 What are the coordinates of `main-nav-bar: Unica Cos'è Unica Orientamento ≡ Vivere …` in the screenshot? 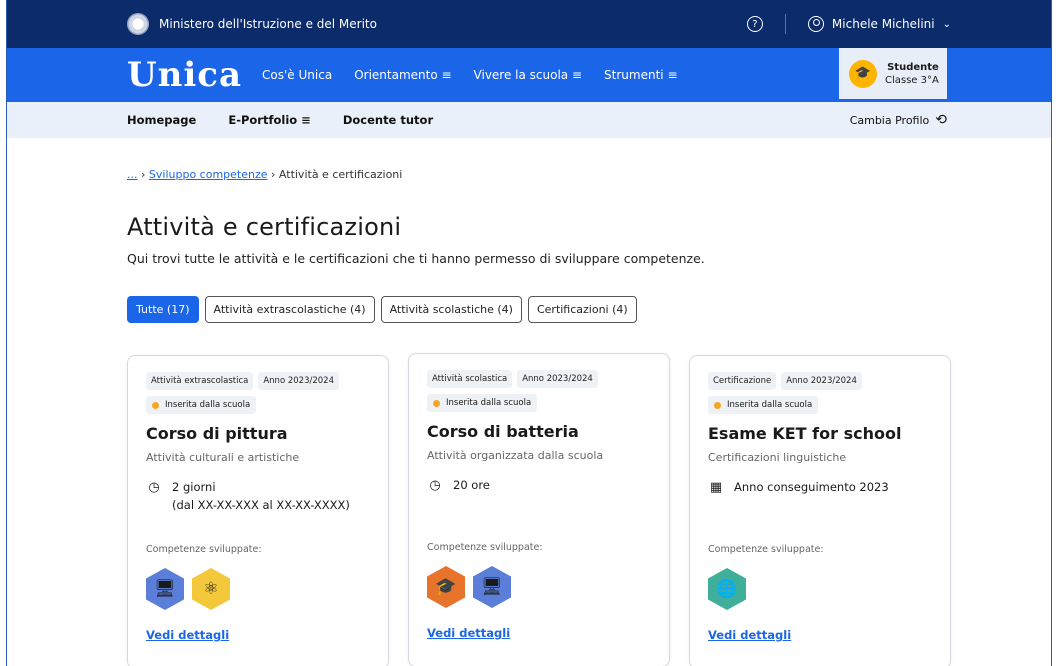 It's located at (529, 75).